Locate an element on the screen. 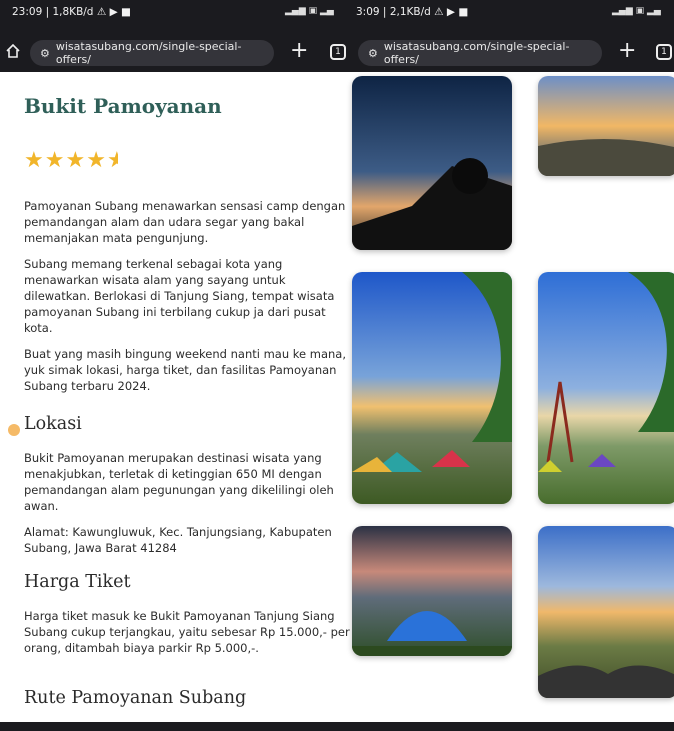 This screenshot has height=731, width=674. status-time-left: 23:09 is located at coordinates (27, 12).